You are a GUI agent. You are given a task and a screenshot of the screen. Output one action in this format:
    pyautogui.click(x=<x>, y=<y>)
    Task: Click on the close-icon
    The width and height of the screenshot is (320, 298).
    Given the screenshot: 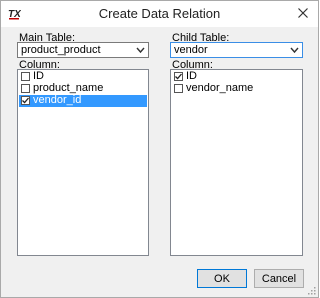 What is the action you would take?
    pyautogui.click(x=303, y=13)
    